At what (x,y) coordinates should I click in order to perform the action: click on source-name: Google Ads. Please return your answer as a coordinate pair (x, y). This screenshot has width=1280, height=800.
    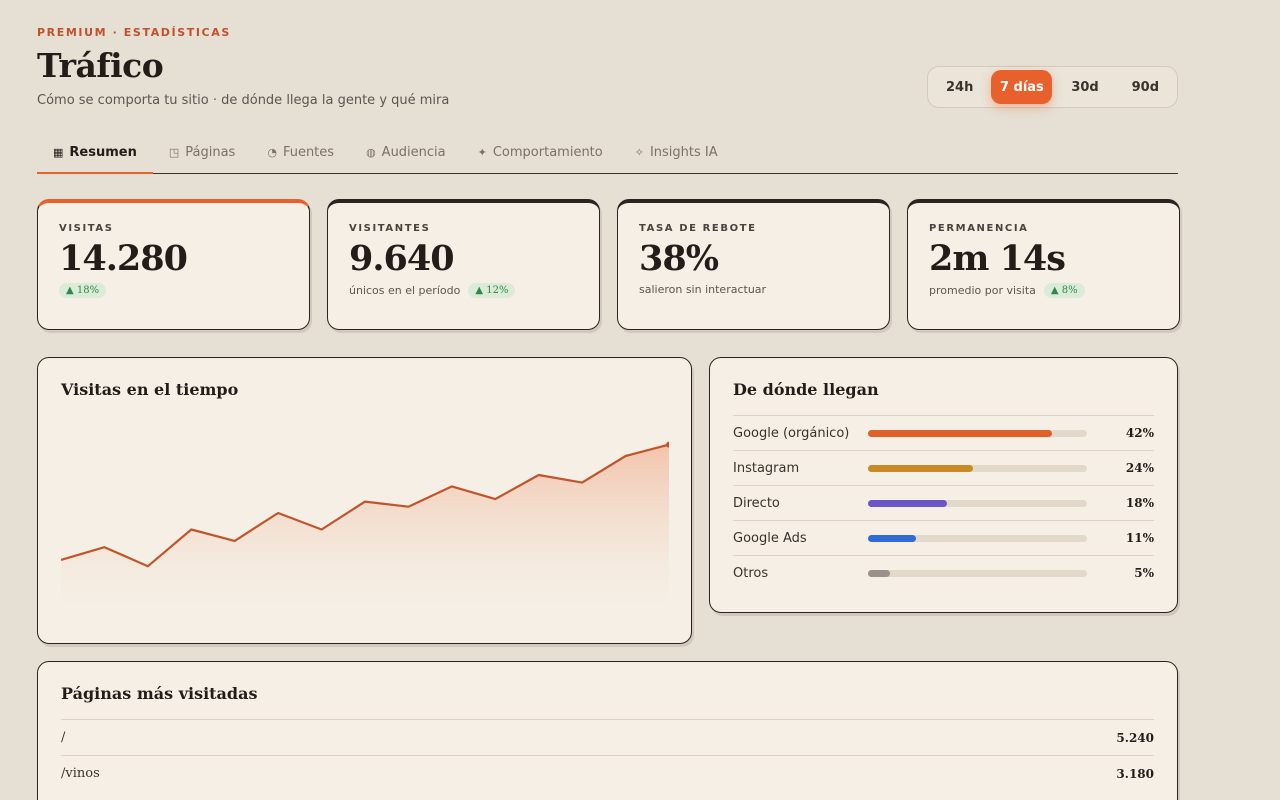
    Looking at the image, I should click on (770, 538).